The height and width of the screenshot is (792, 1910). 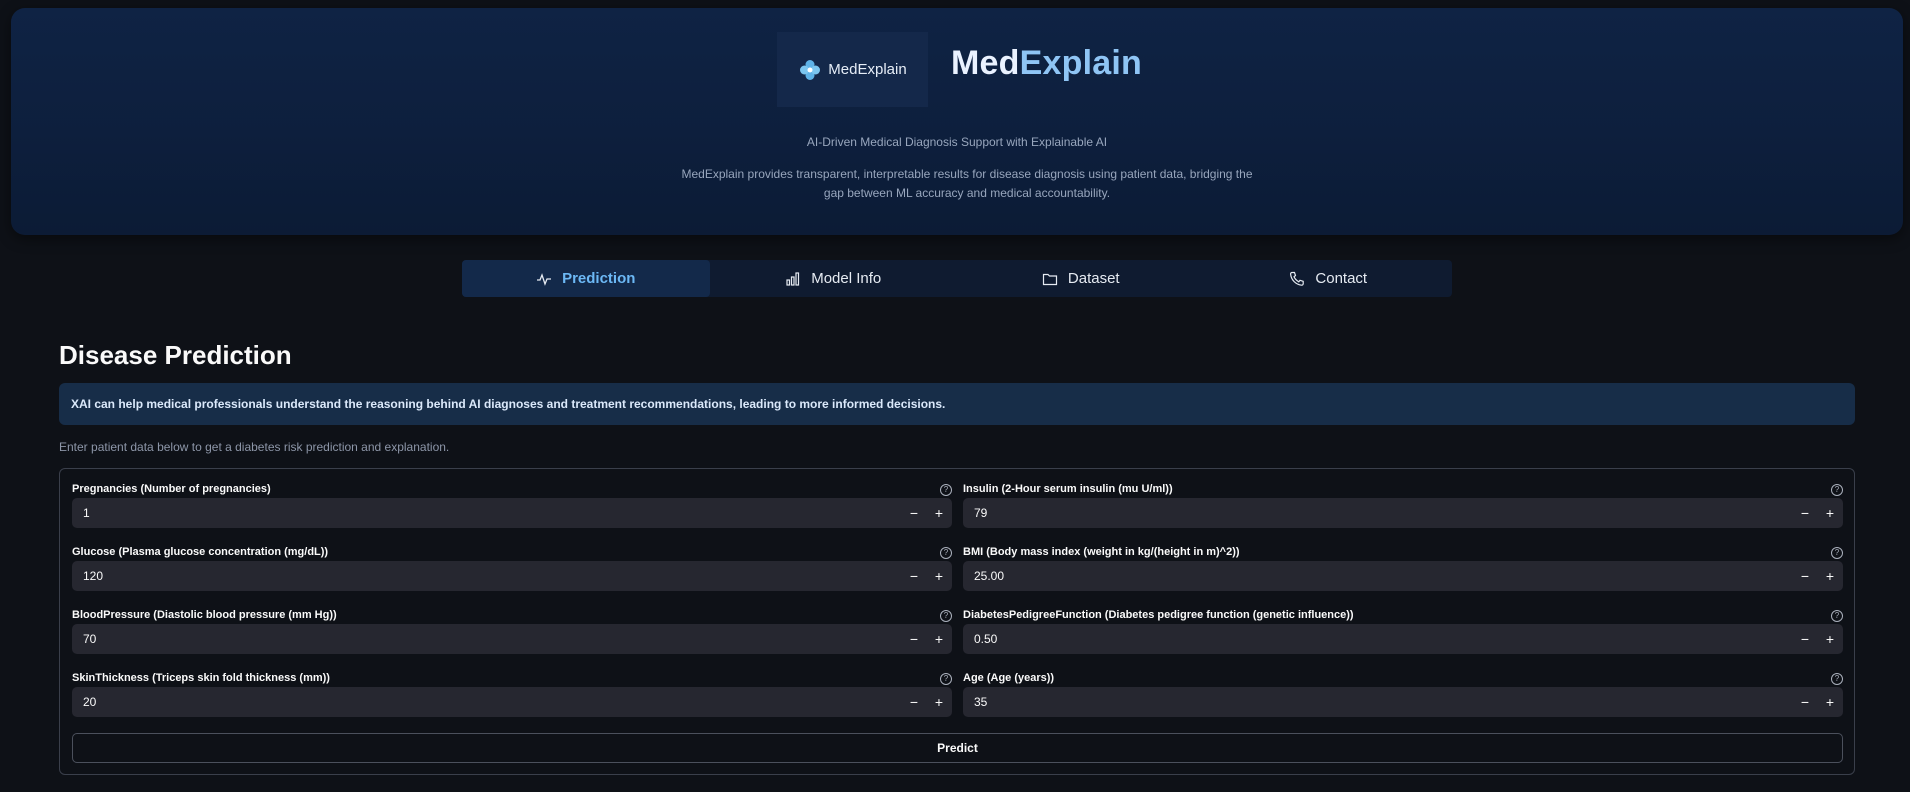 I want to click on logo: MedExplain, so click(x=852, y=69).